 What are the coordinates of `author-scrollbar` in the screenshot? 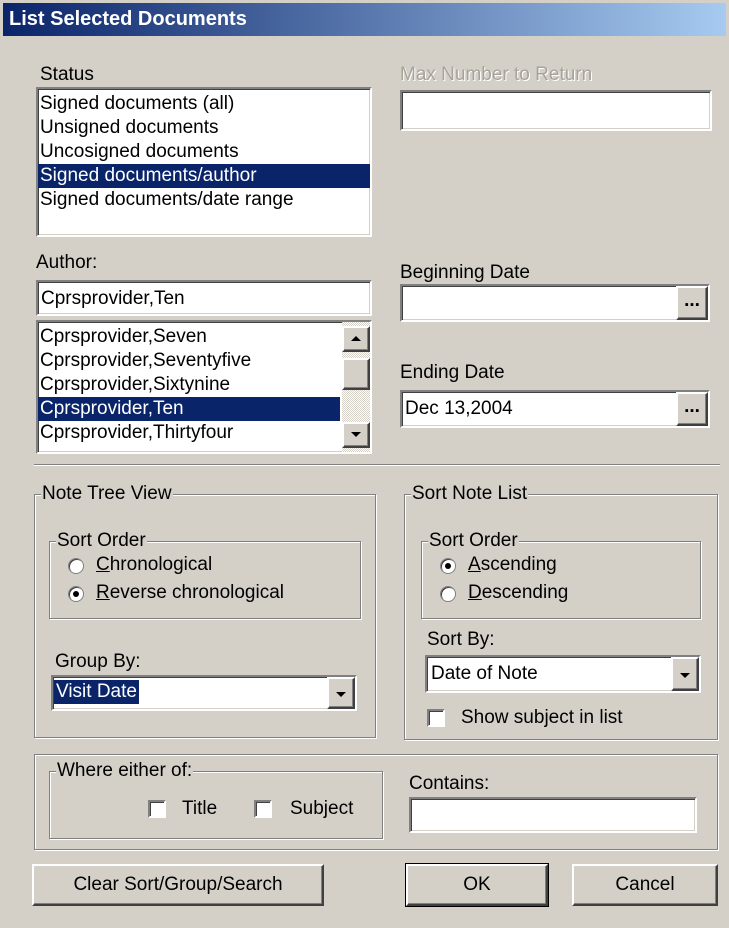 It's located at (356, 387).